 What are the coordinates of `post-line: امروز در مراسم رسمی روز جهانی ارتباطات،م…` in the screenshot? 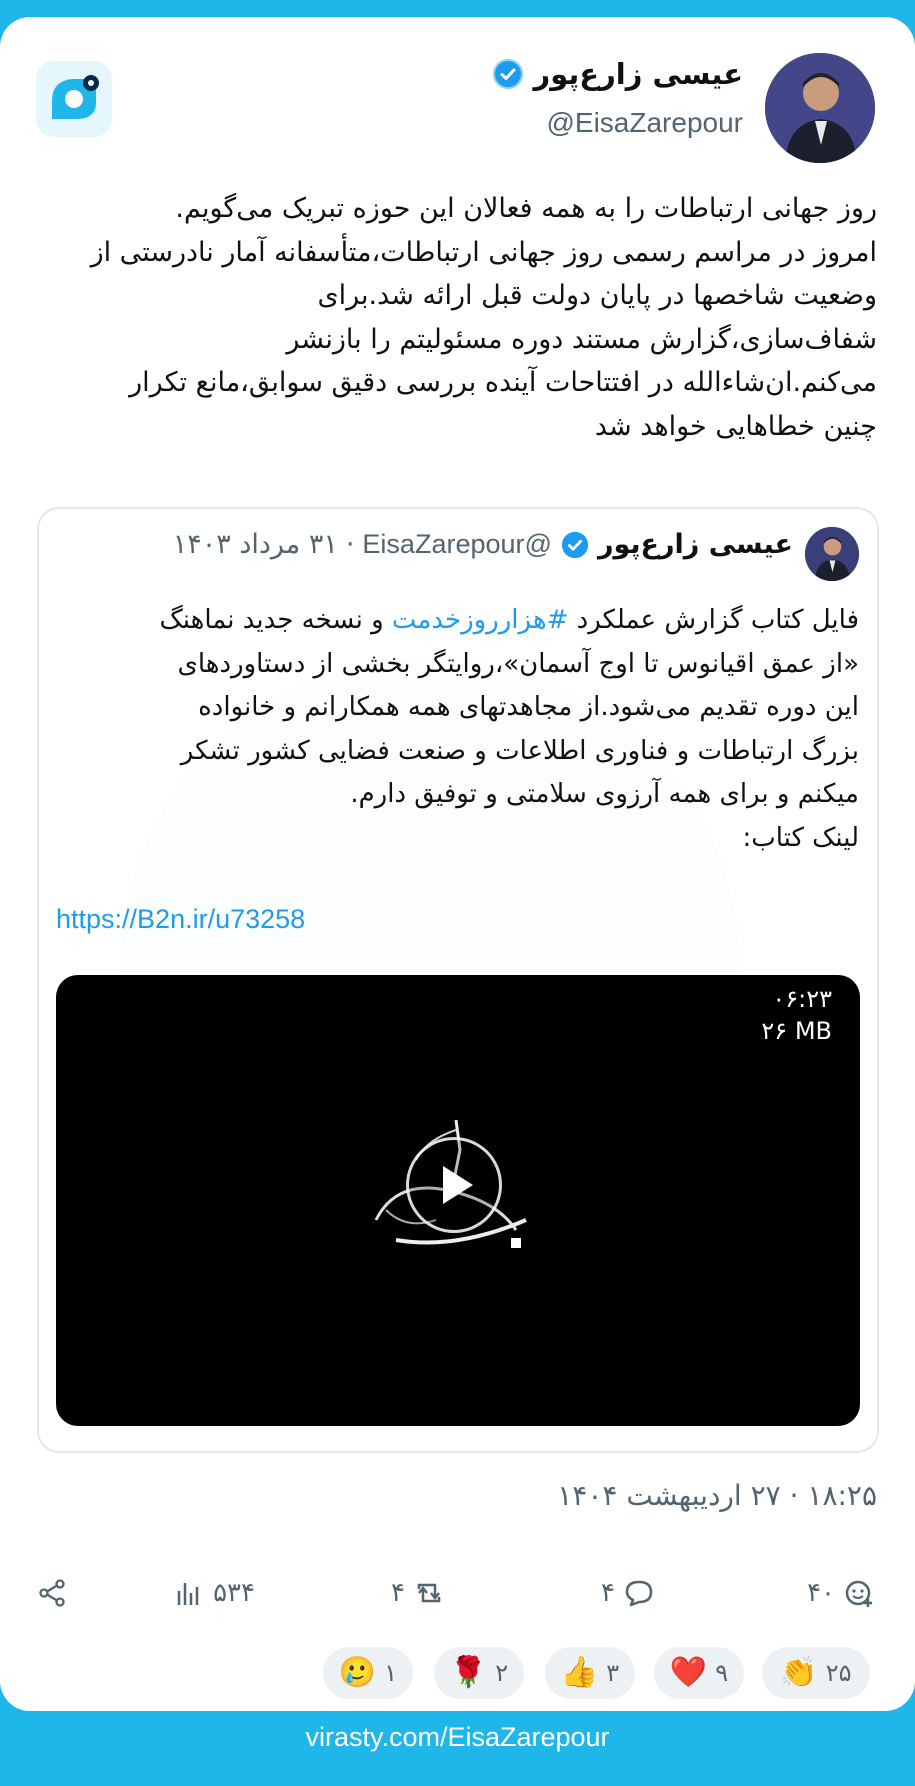 It's located at (483, 252).